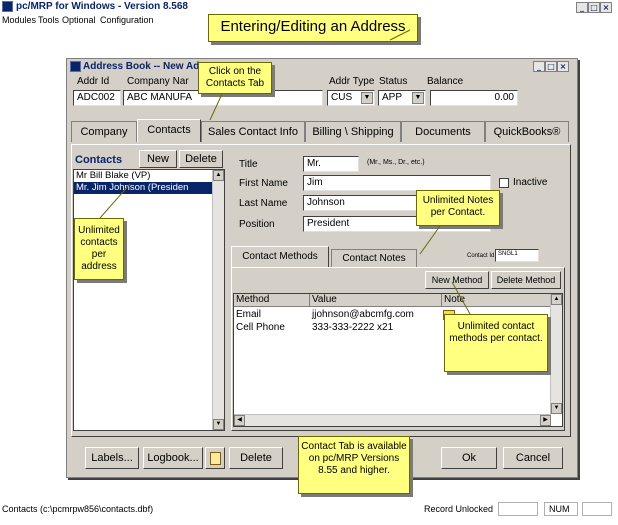 The image size is (618, 525). Describe the element at coordinates (78, 509) in the screenshot. I see `status-path: Contacts (c:\pcmrpw856\contacts.dbf)` at that location.